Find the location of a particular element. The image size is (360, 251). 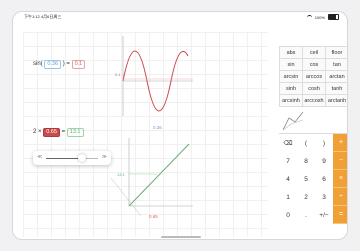

keypad-key: 3 is located at coordinates (324, 197).